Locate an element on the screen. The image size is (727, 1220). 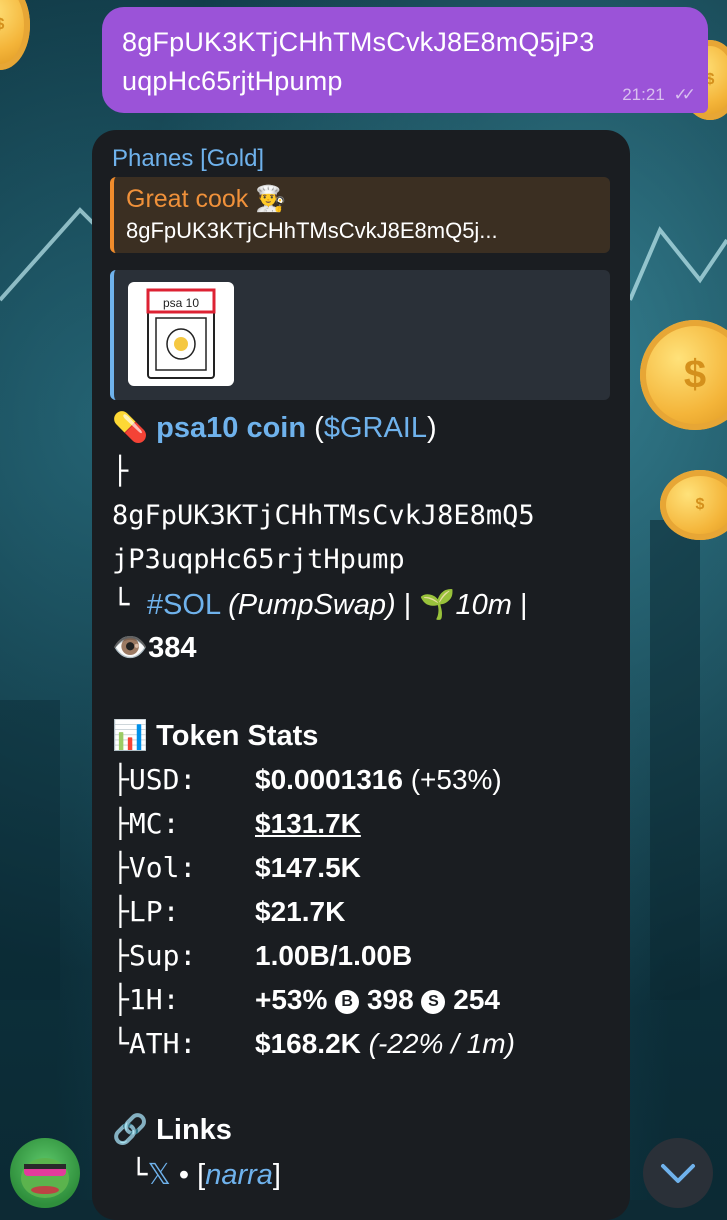
stat-label: LP: is located at coordinates (154, 911).